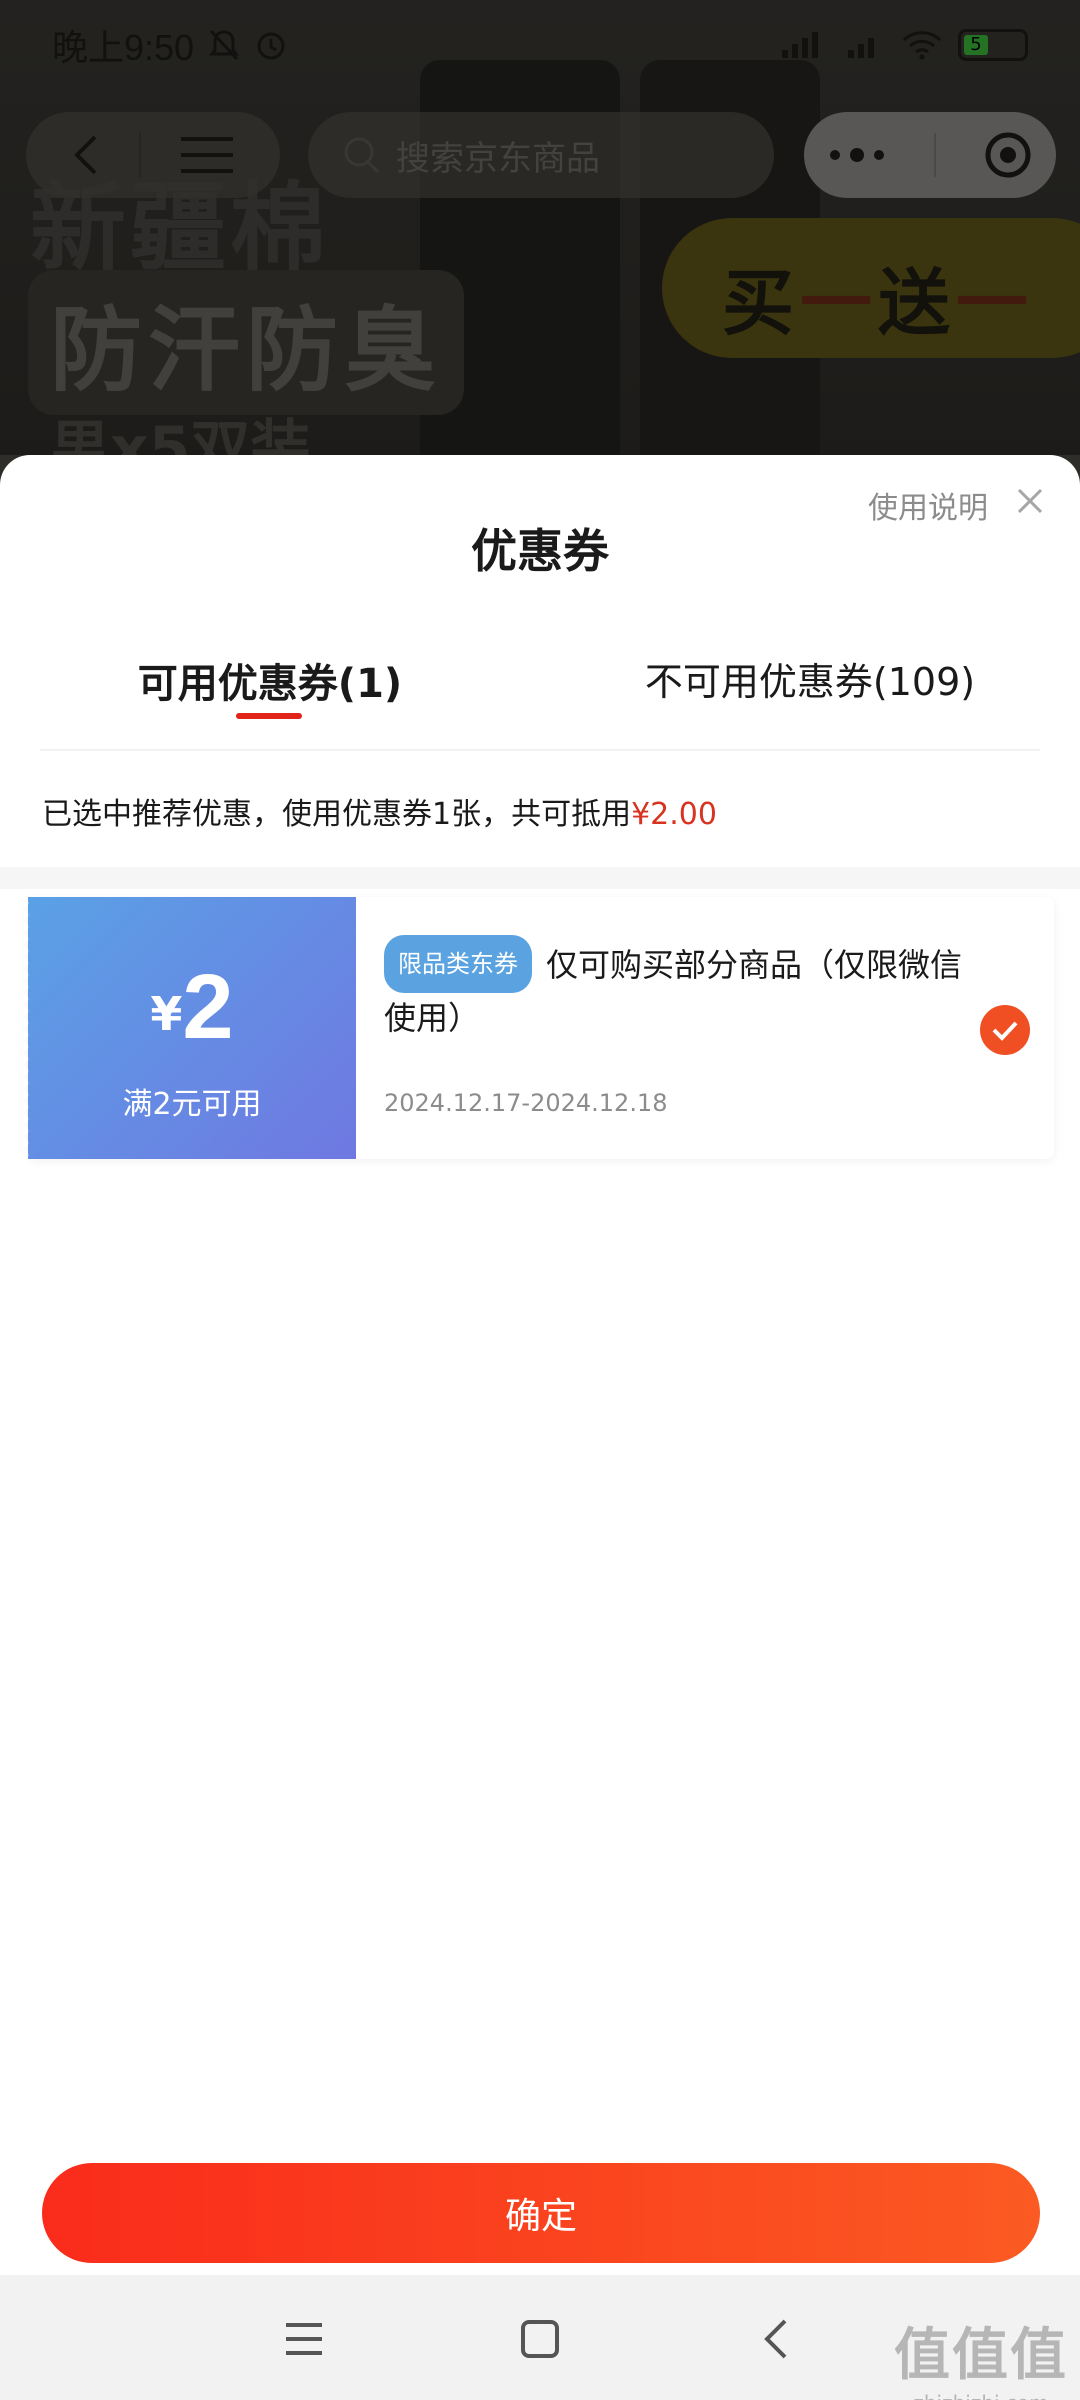 The width and height of the screenshot is (1080, 2400). I want to click on wifi-icon, so click(922, 45).